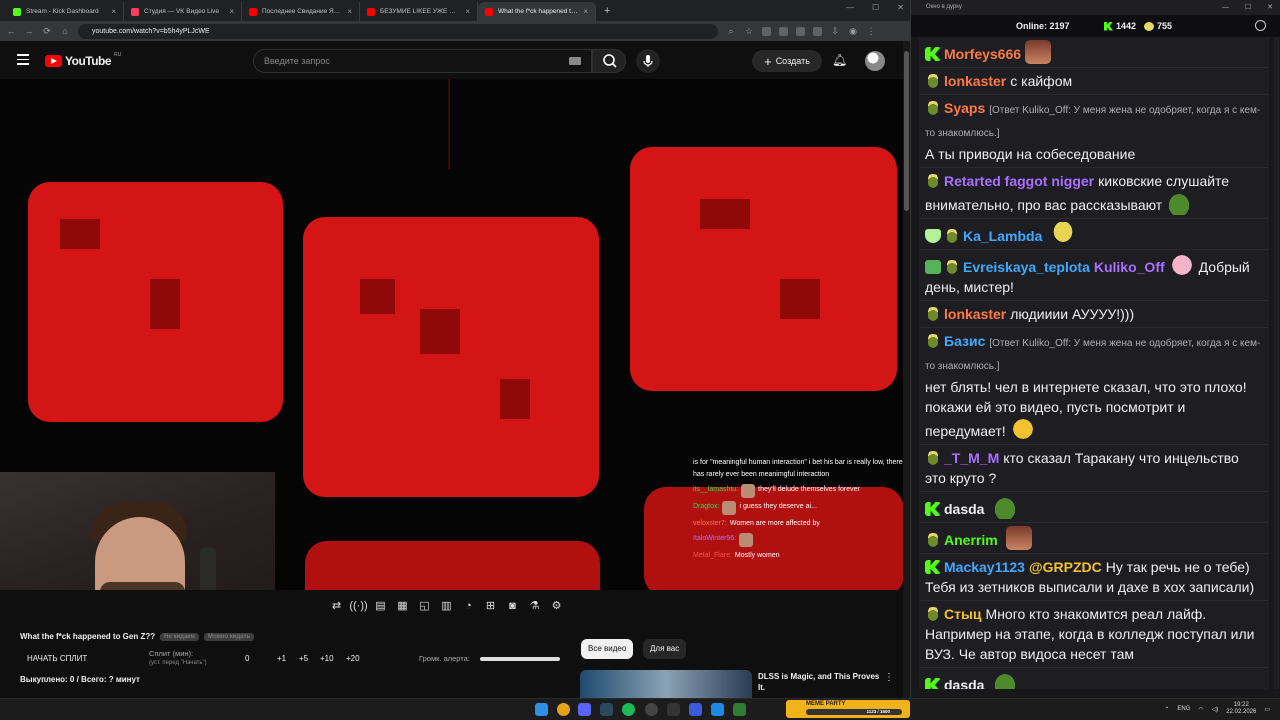 Image resolution: width=1280 pixels, height=720 pixels. What do you see at coordinates (575, 61) in the screenshot?
I see `keyboard-icon` at bounding box center [575, 61].